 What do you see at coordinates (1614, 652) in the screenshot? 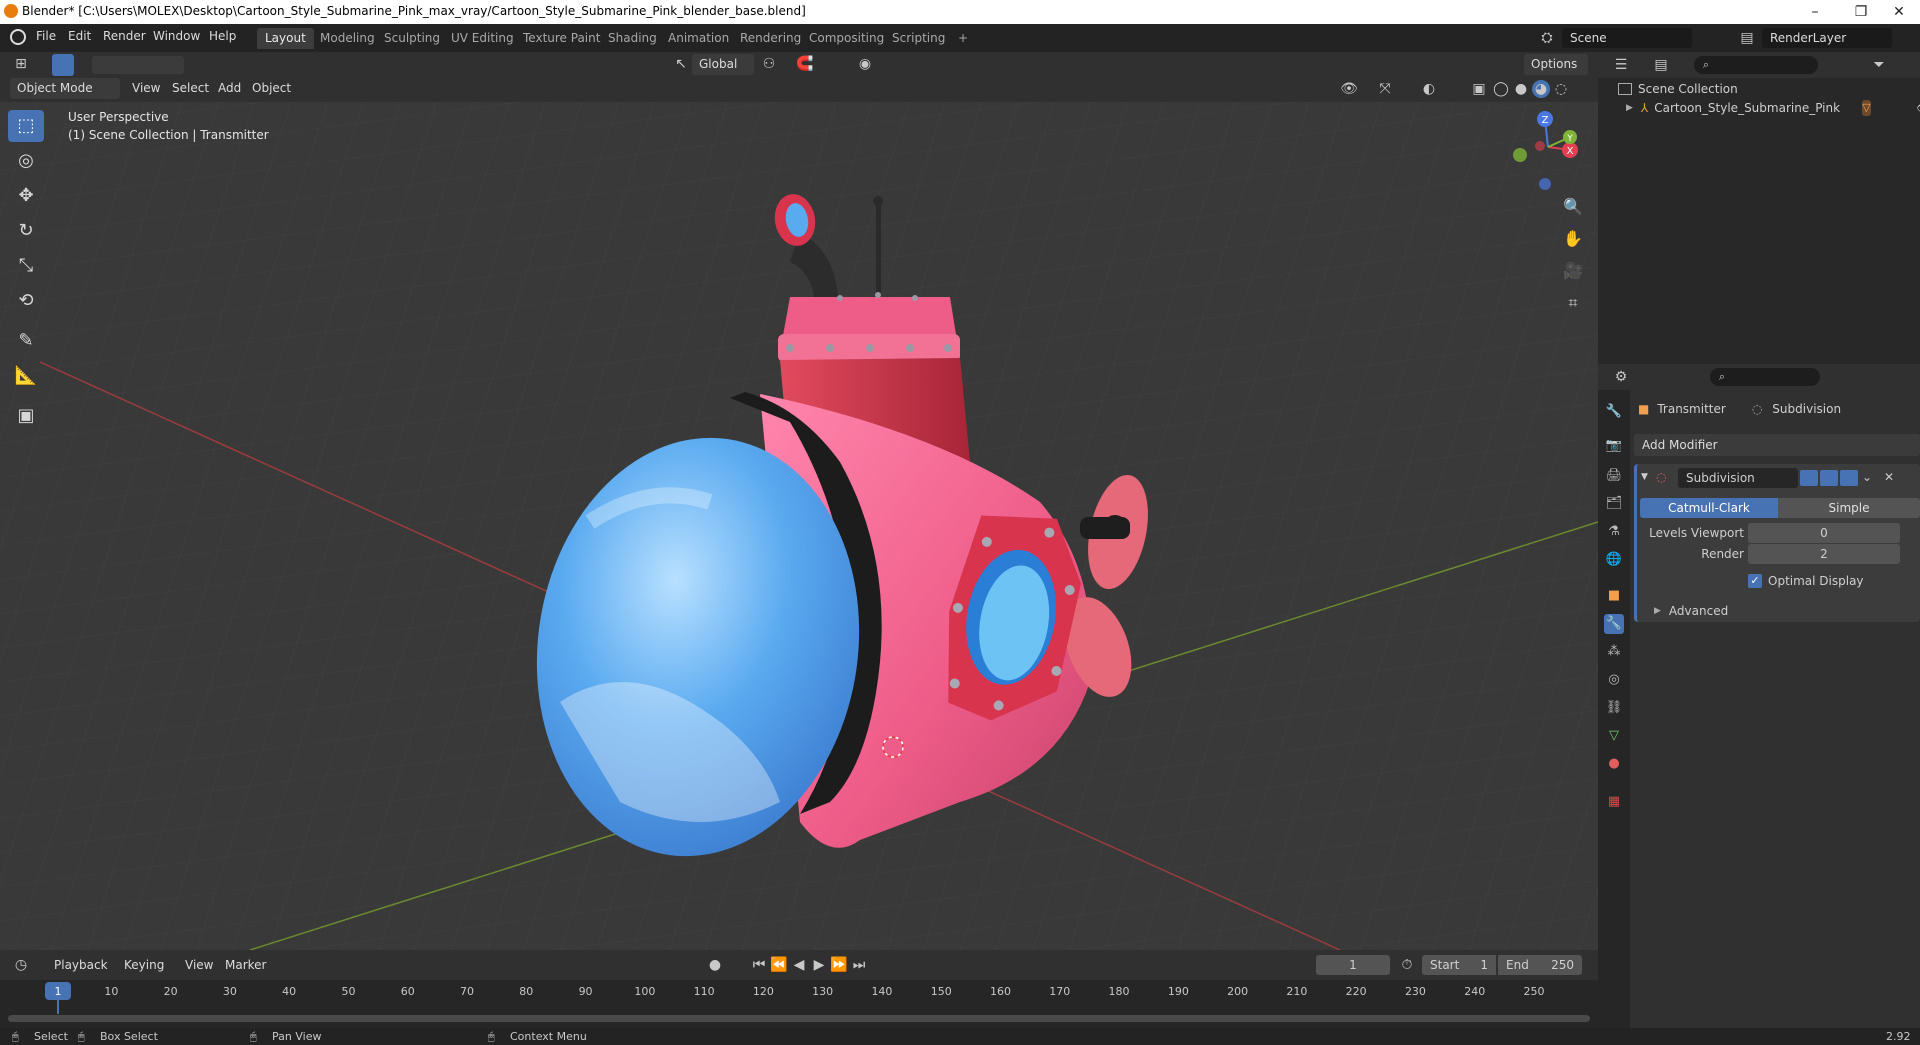
I see `particles-tab-icon: ⁂` at bounding box center [1614, 652].